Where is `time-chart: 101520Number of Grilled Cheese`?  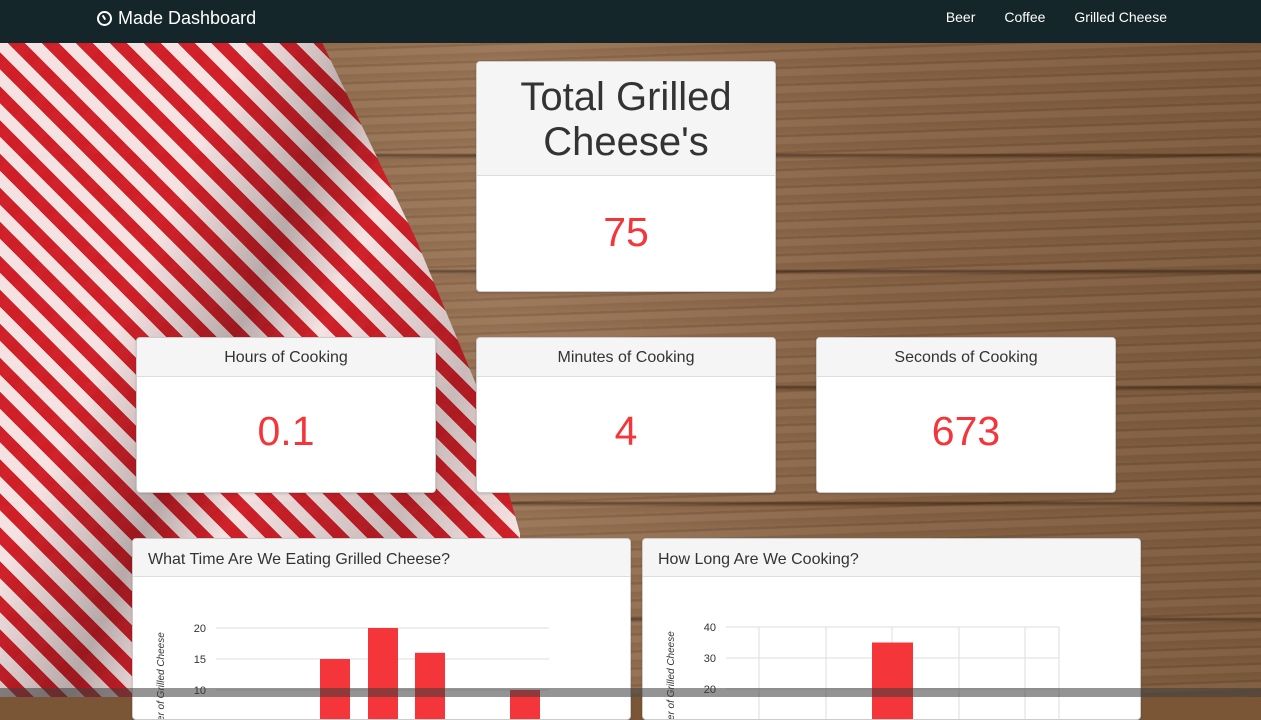 time-chart: 101520Number of Grilled Cheese is located at coordinates (352, 671).